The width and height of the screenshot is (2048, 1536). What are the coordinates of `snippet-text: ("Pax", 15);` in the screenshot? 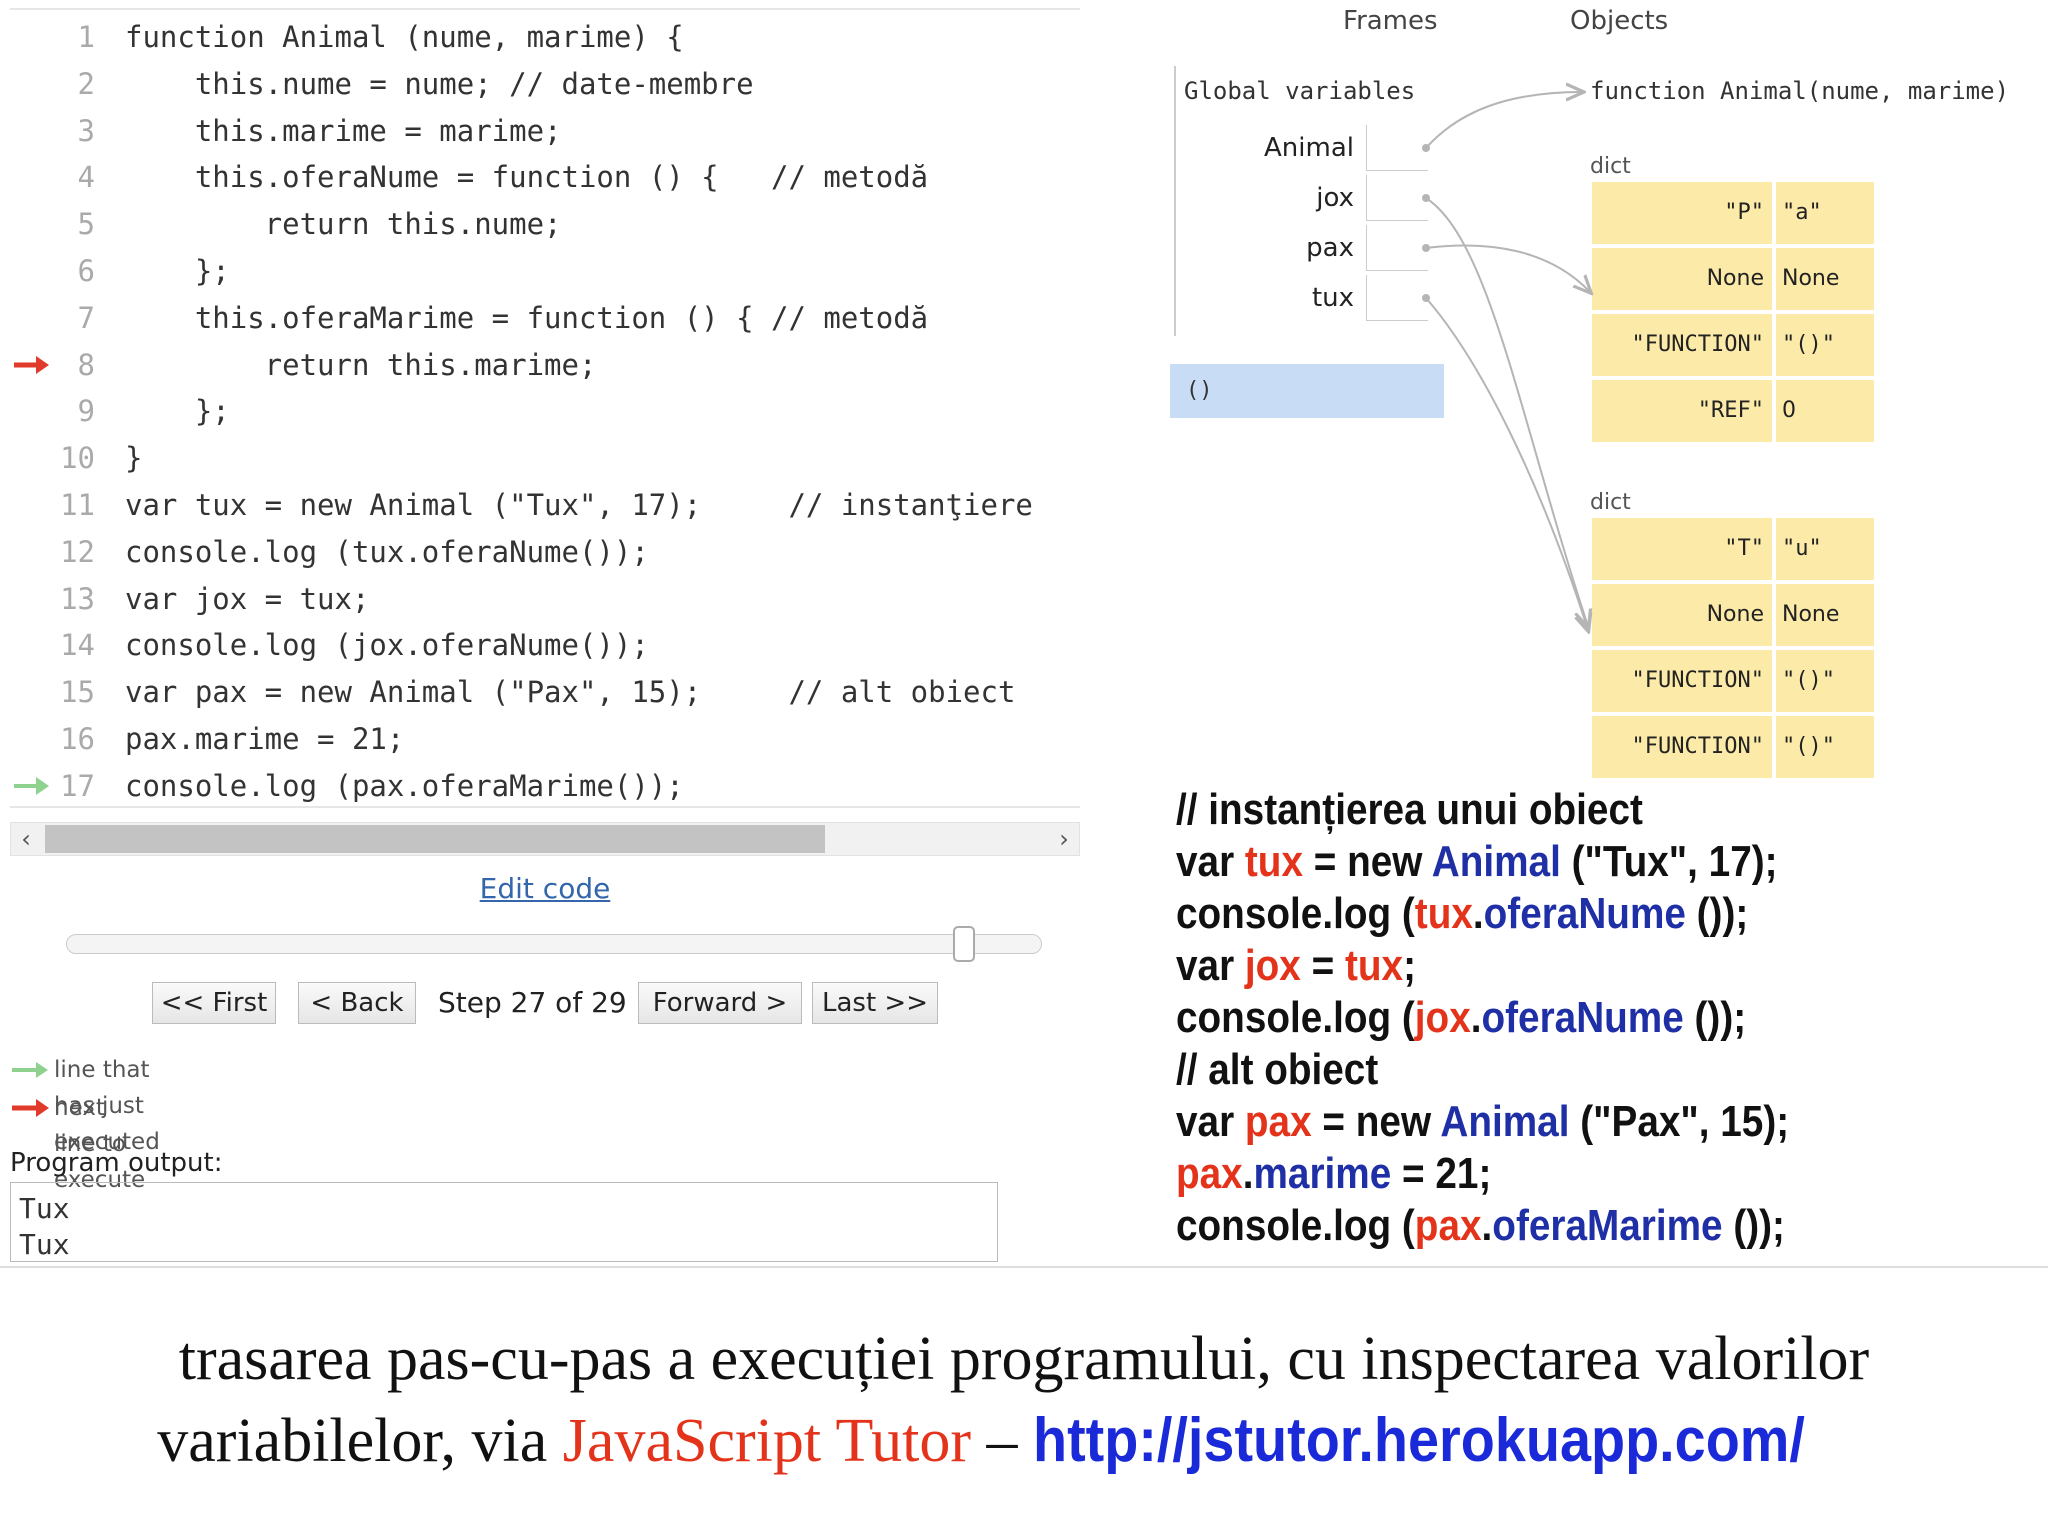 It's located at (1679, 1121).